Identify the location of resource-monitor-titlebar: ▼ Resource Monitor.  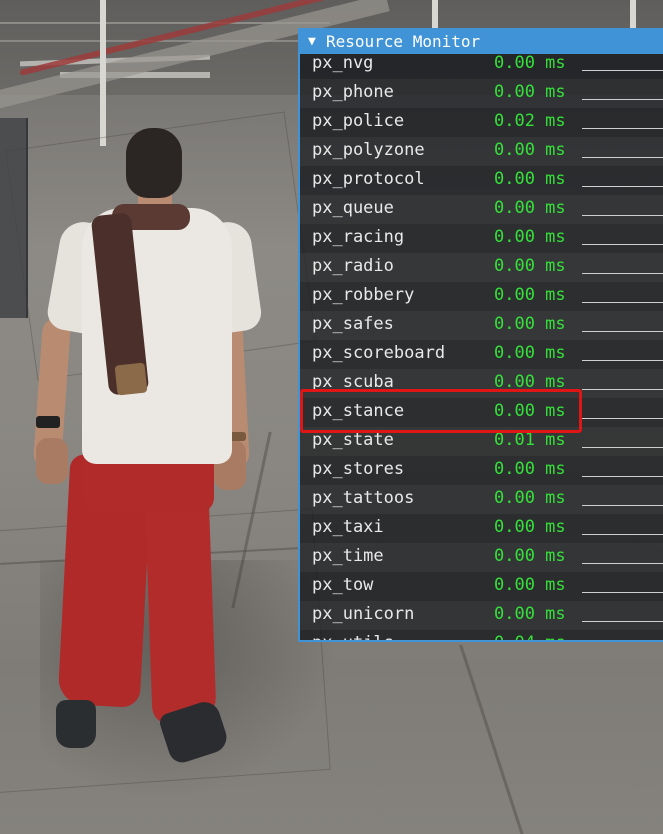
(481, 41).